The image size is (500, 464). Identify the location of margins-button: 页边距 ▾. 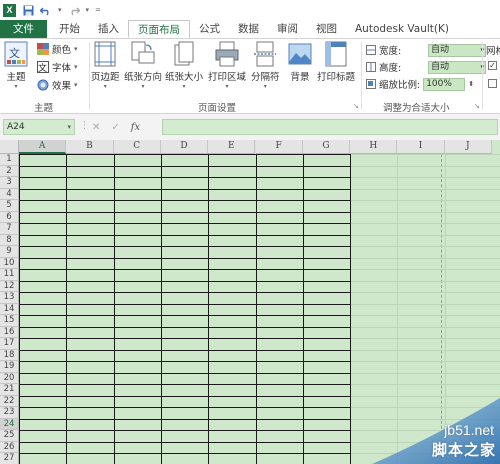
(105, 66).